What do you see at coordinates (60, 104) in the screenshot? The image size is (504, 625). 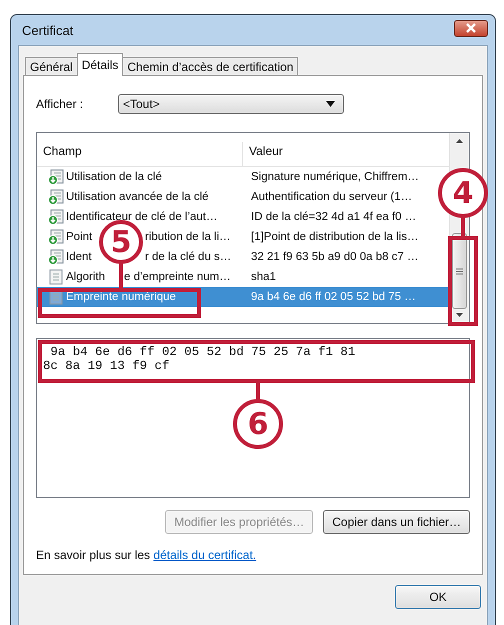 I see `show-label: Afficher :` at bounding box center [60, 104].